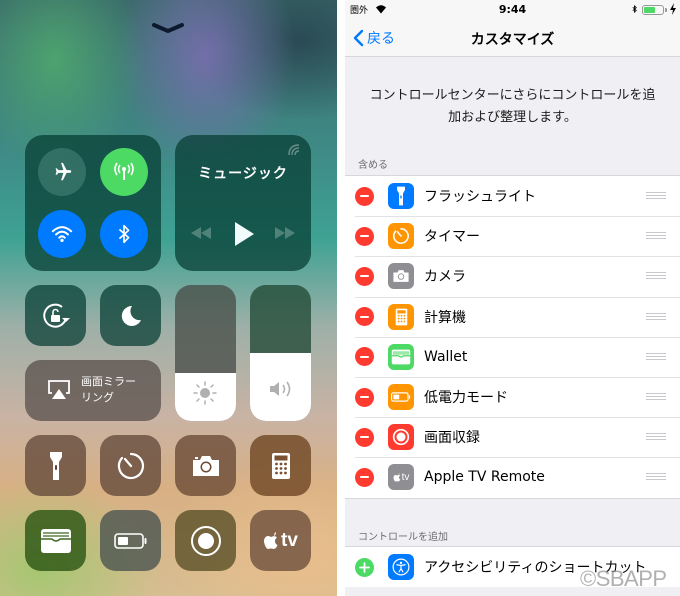  Describe the element at coordinates (512, 236) in the screenshot. I see `control-row: タイマー` at that location.